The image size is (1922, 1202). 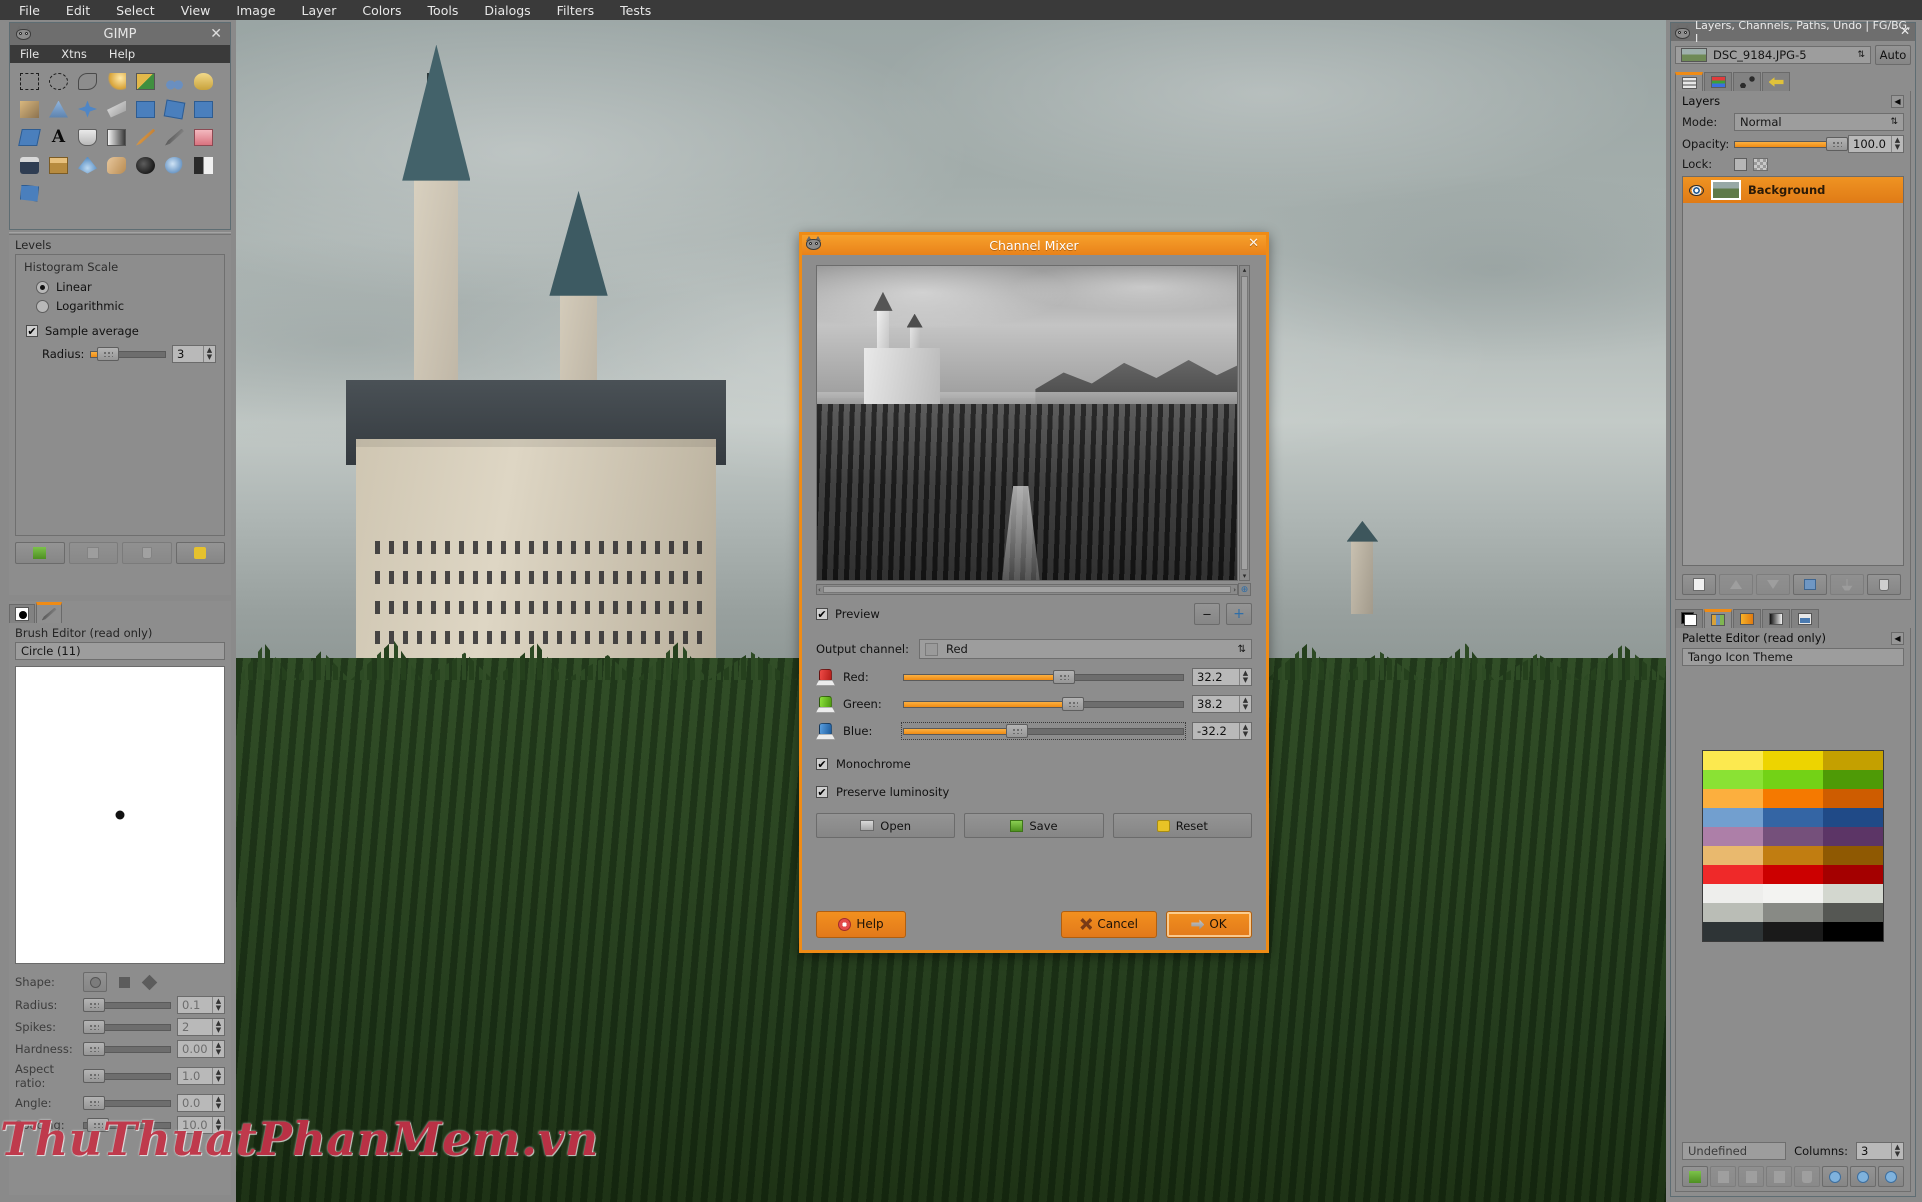 I want to click on sample-average-checkbox: ✔ Sample average, so click(x=121, y=331).